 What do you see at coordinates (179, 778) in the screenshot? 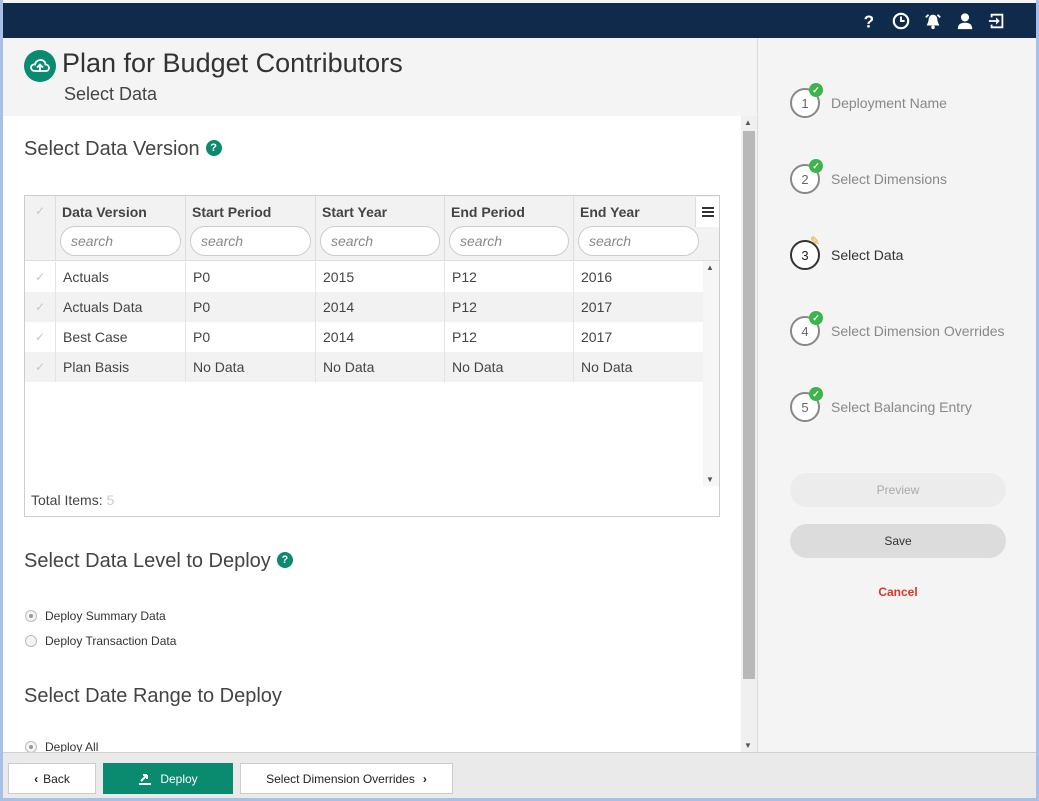
I see `deploy-label: Deploy` at bounding box center [179, 778].